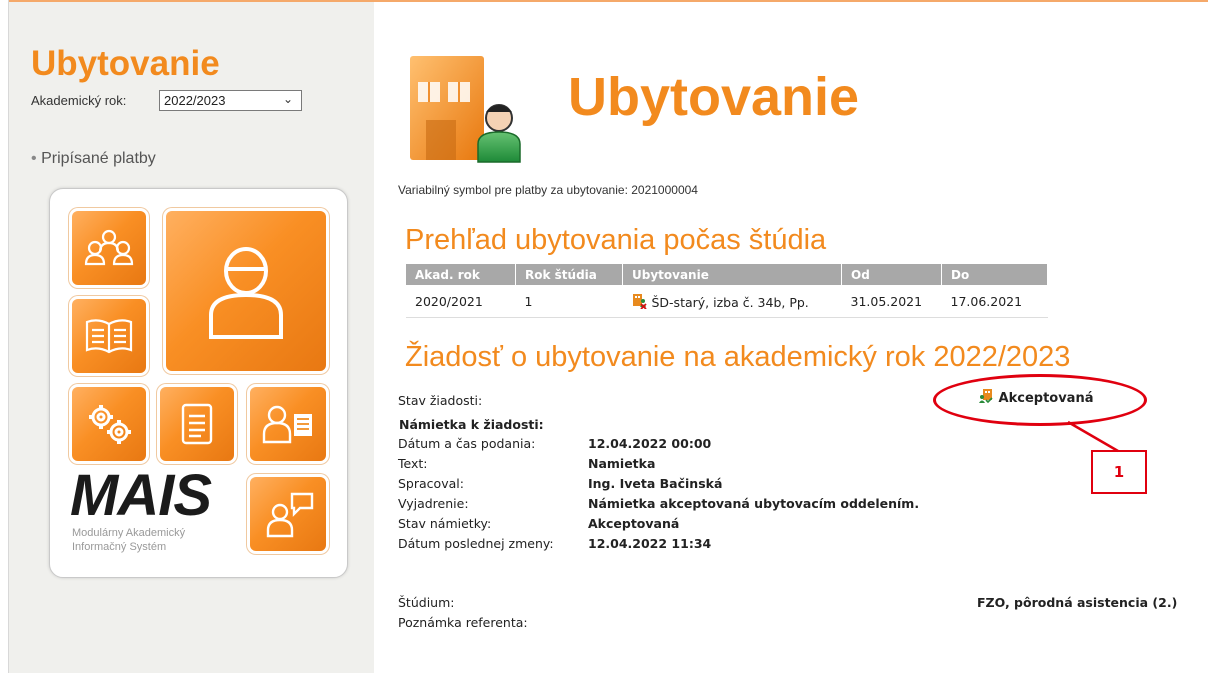 This screenshot has width=1208, height=673. I want to click on sidebar-item-label: Pripísané platby, so click(98, 158).